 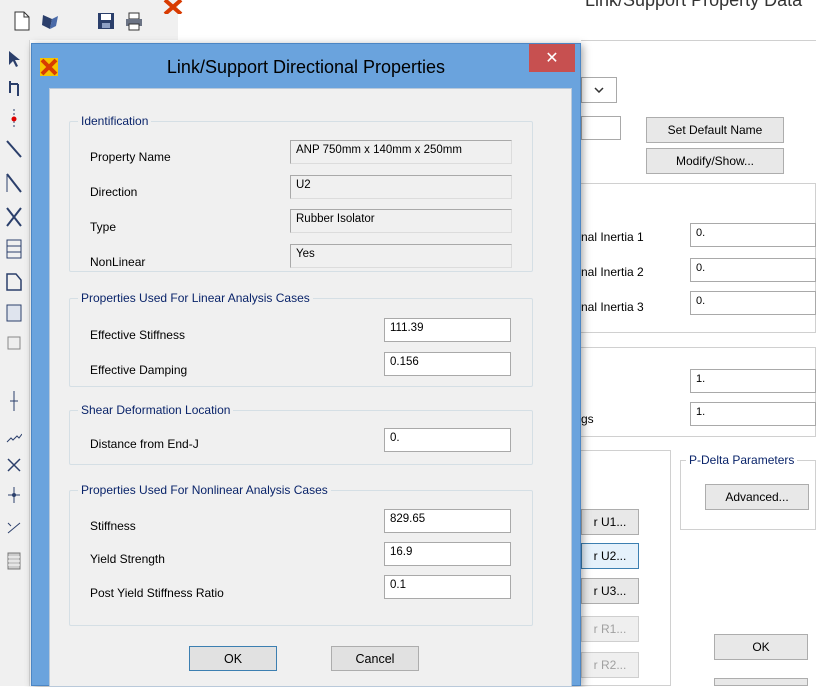 I want to click on draw-link-icon, so click(x=14, y=401).